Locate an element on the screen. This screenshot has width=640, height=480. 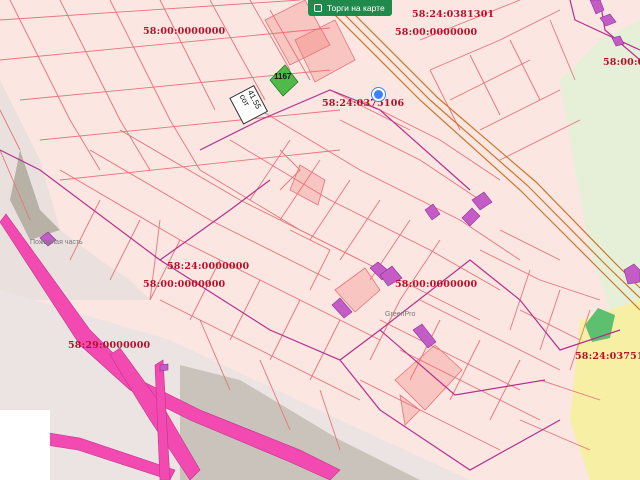
cadastral-label: 58:24:0000000 is located at coordinates (208, 266).